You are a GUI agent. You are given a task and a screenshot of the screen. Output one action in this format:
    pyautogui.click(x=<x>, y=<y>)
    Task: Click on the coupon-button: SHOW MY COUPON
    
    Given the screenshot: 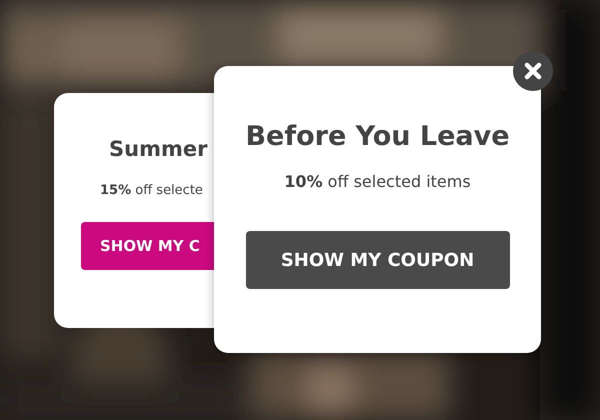 What is the action you would take?
    pyautogui.click(x=378, y=260)
    